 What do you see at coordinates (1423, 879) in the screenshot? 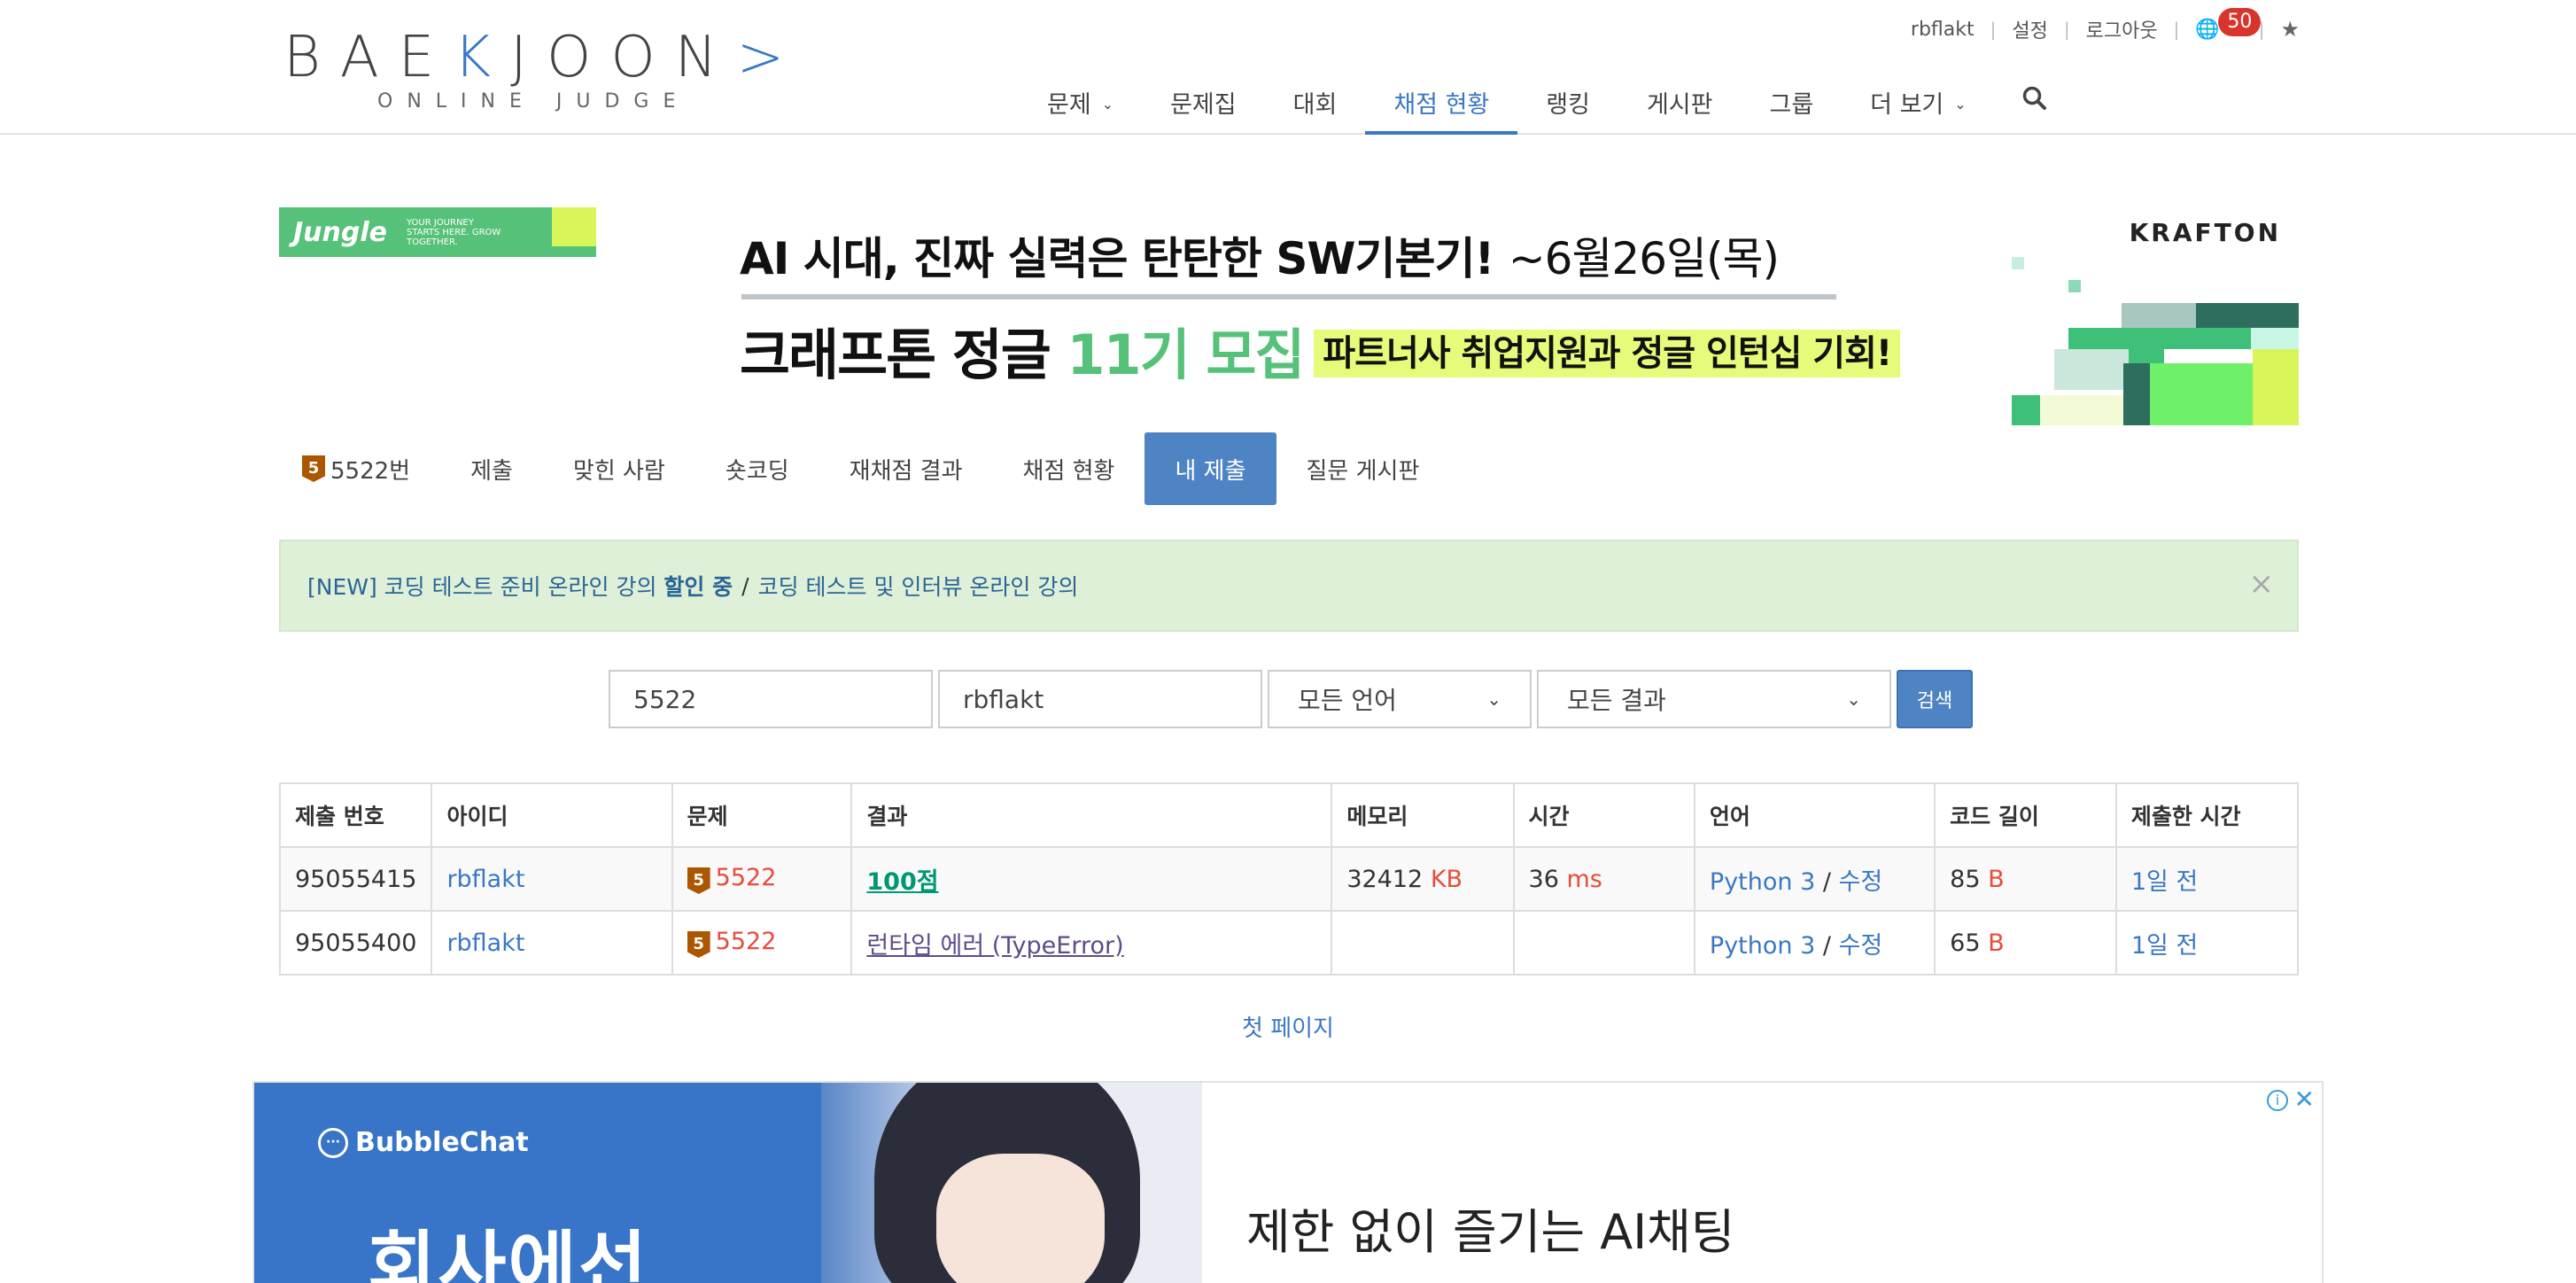
I see `memory-cell: 32412 KB` at bounding box center [1423, 879].